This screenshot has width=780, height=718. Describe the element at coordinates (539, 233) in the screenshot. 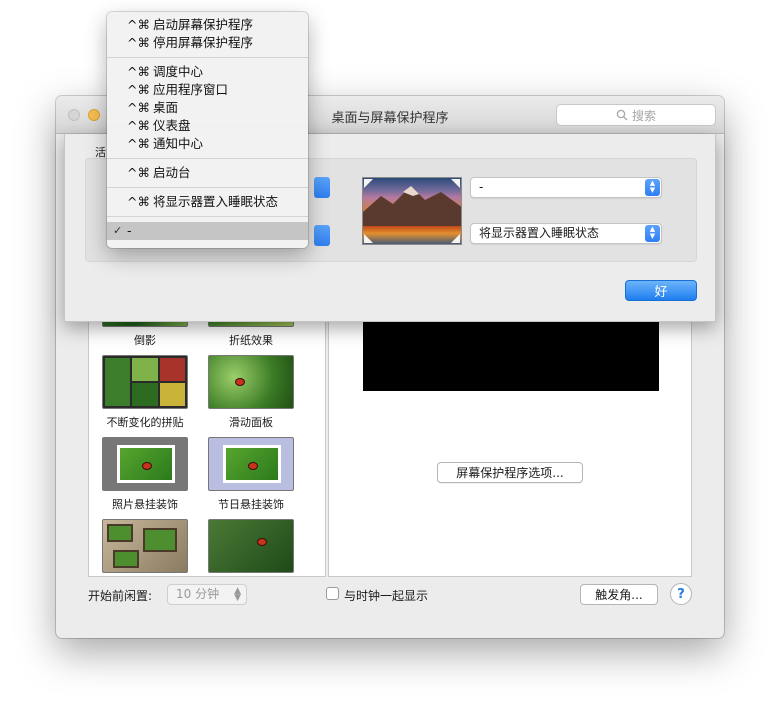

I see `bottom-right-corner-value: 将显示器置入睡眠状态` at that location.